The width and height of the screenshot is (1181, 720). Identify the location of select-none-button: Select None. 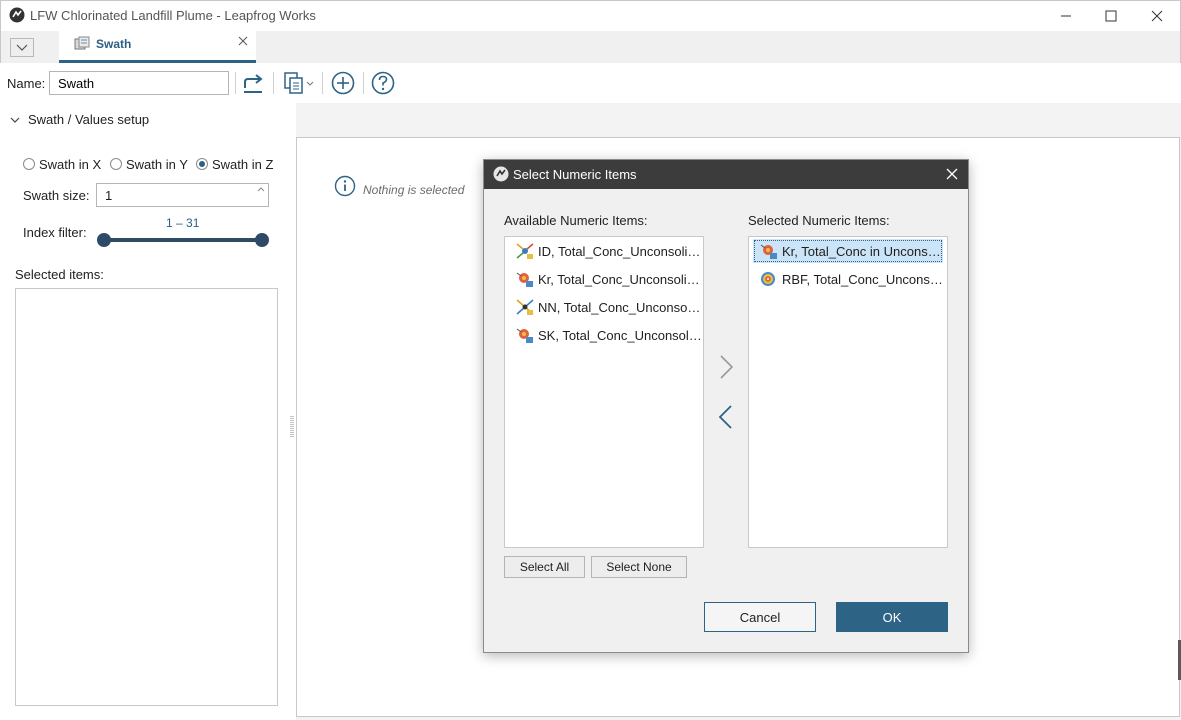
(639, 567).